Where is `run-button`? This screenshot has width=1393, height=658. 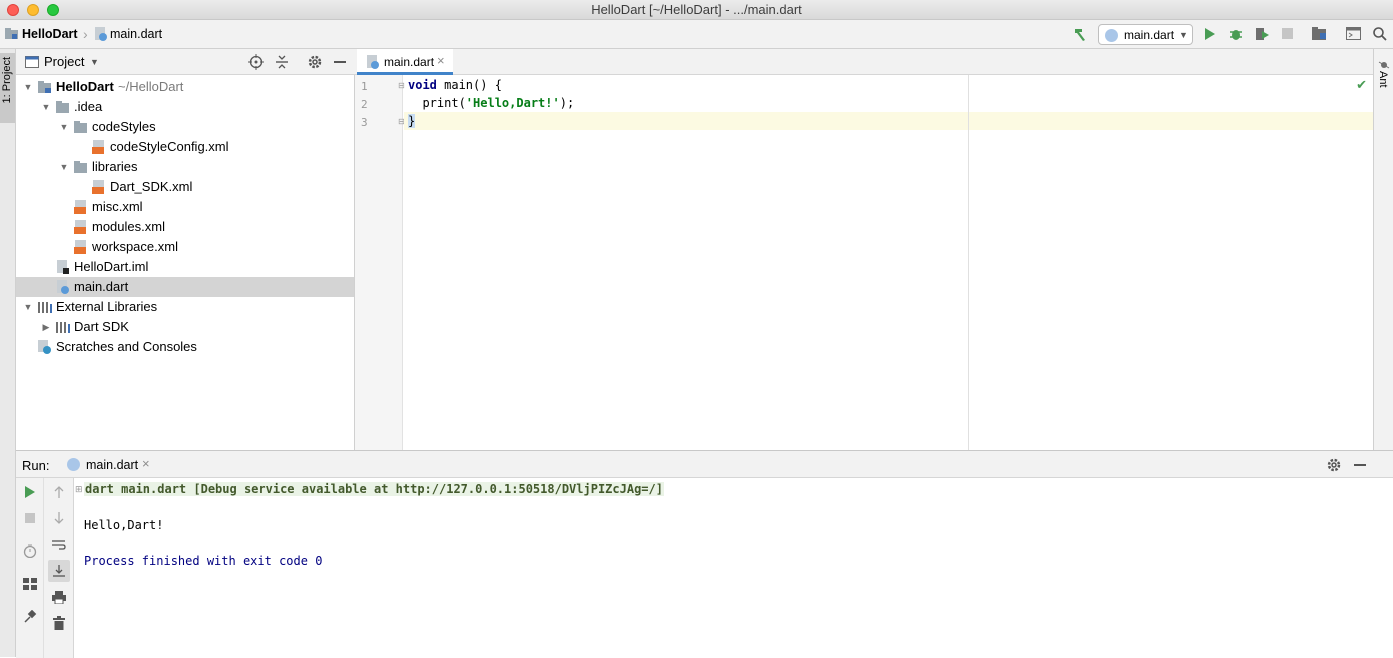 run-button is located at coordinates (1210, 34).